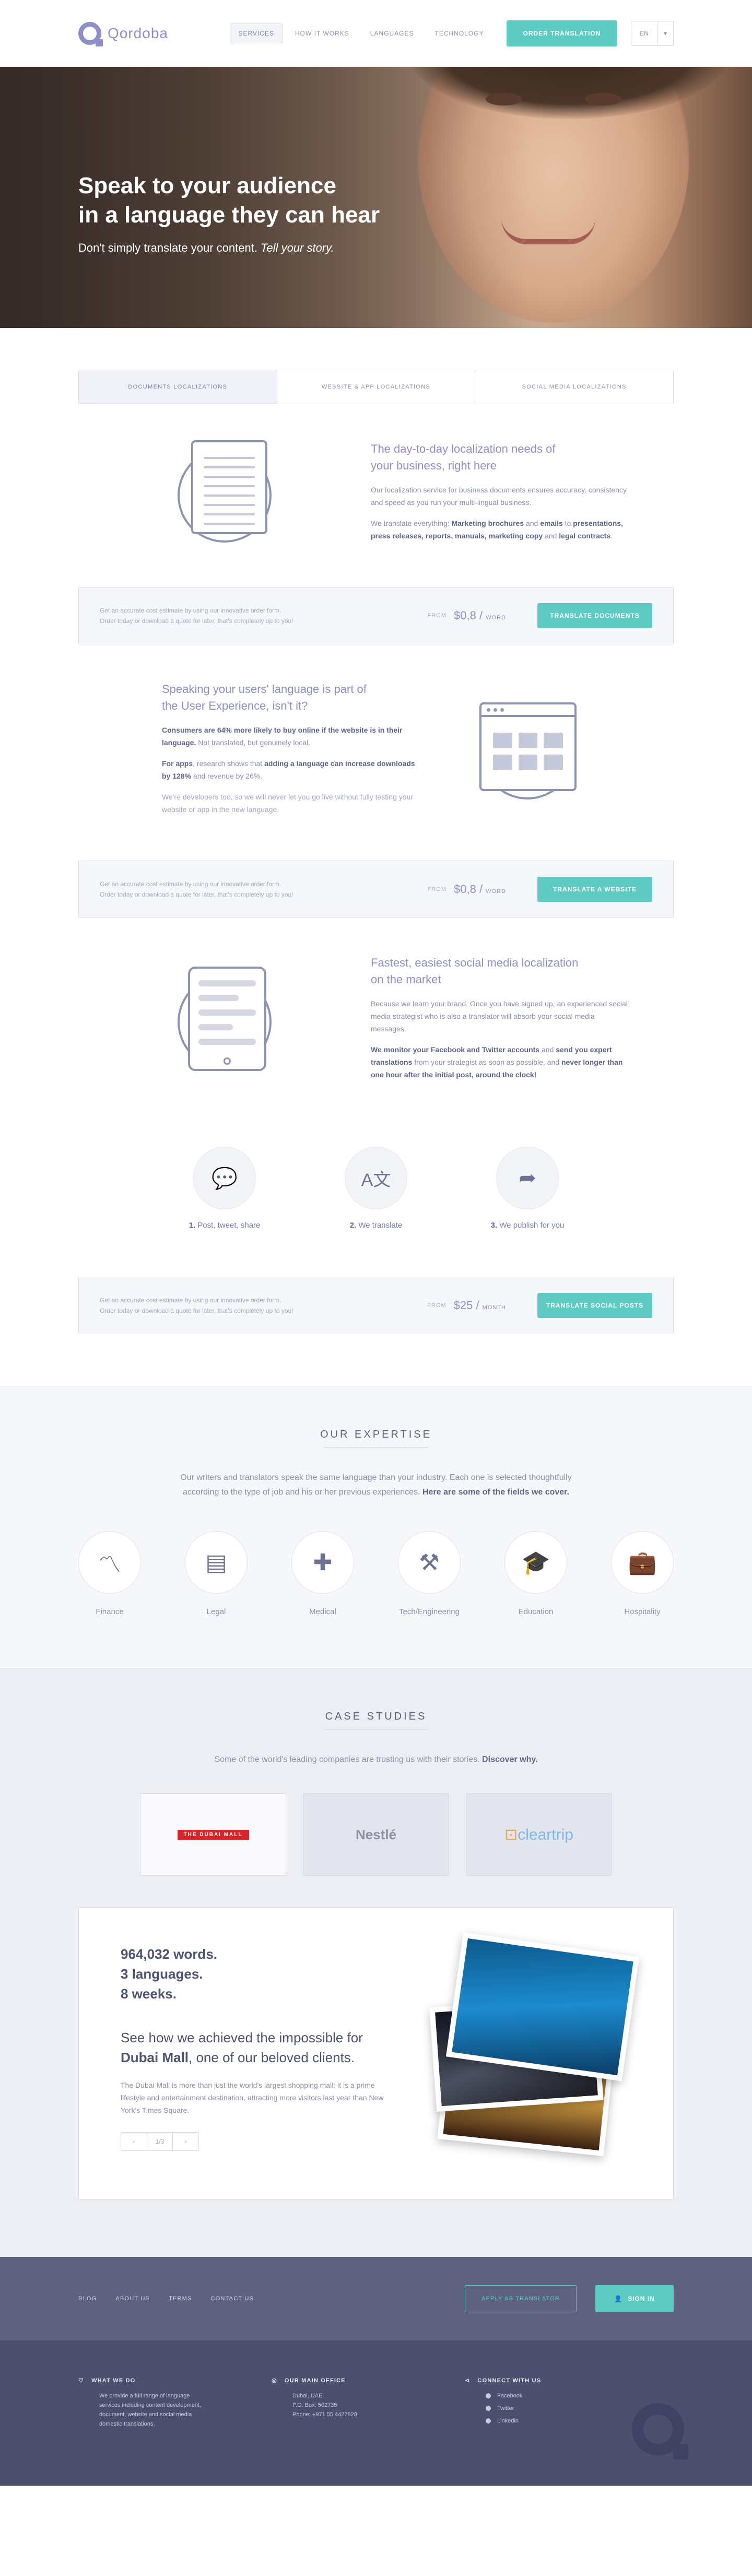 The width and height of the screenshot is (752, 2576). I want to click on language-value: EN, so click(645, 33).